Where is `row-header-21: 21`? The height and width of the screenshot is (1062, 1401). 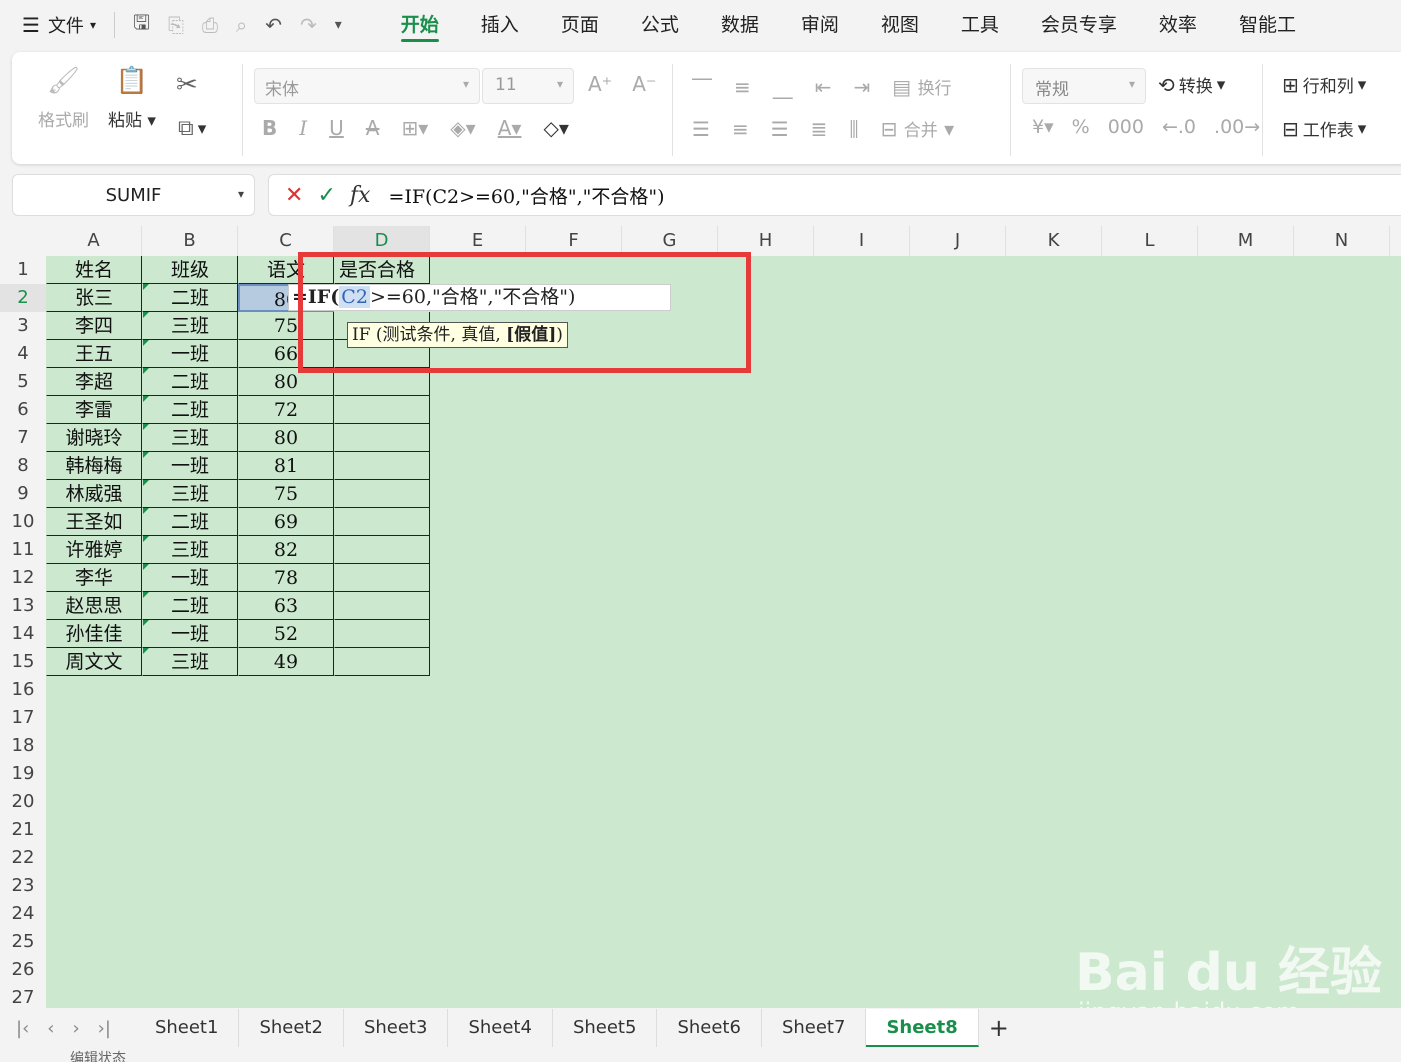 row-header-21: 21 is located at coordinates (23, 830).